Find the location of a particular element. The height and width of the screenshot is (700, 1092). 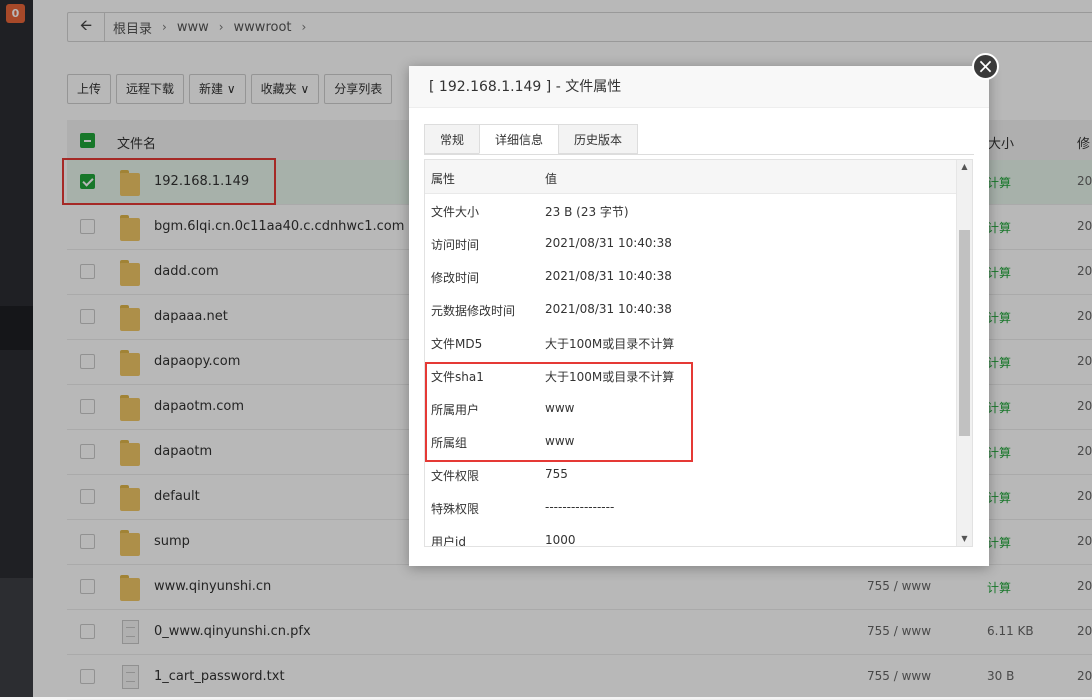

property-key: 元数据修改时间 is located at coordinates (473, 311).